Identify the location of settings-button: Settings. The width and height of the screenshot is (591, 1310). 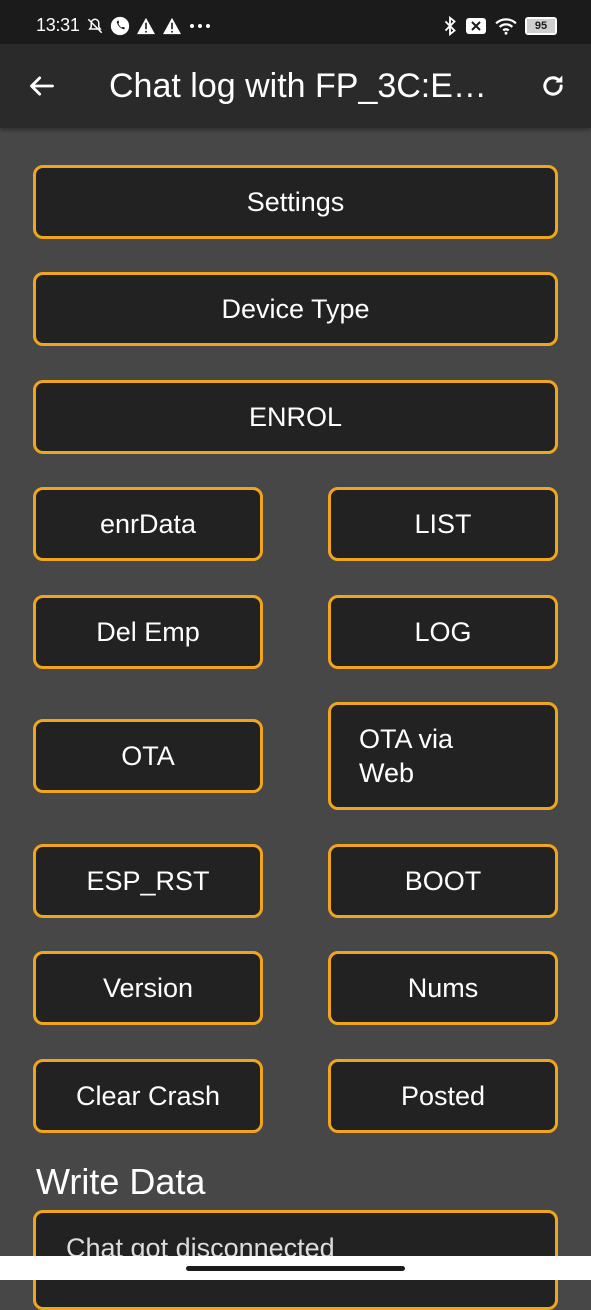
(295, 202).